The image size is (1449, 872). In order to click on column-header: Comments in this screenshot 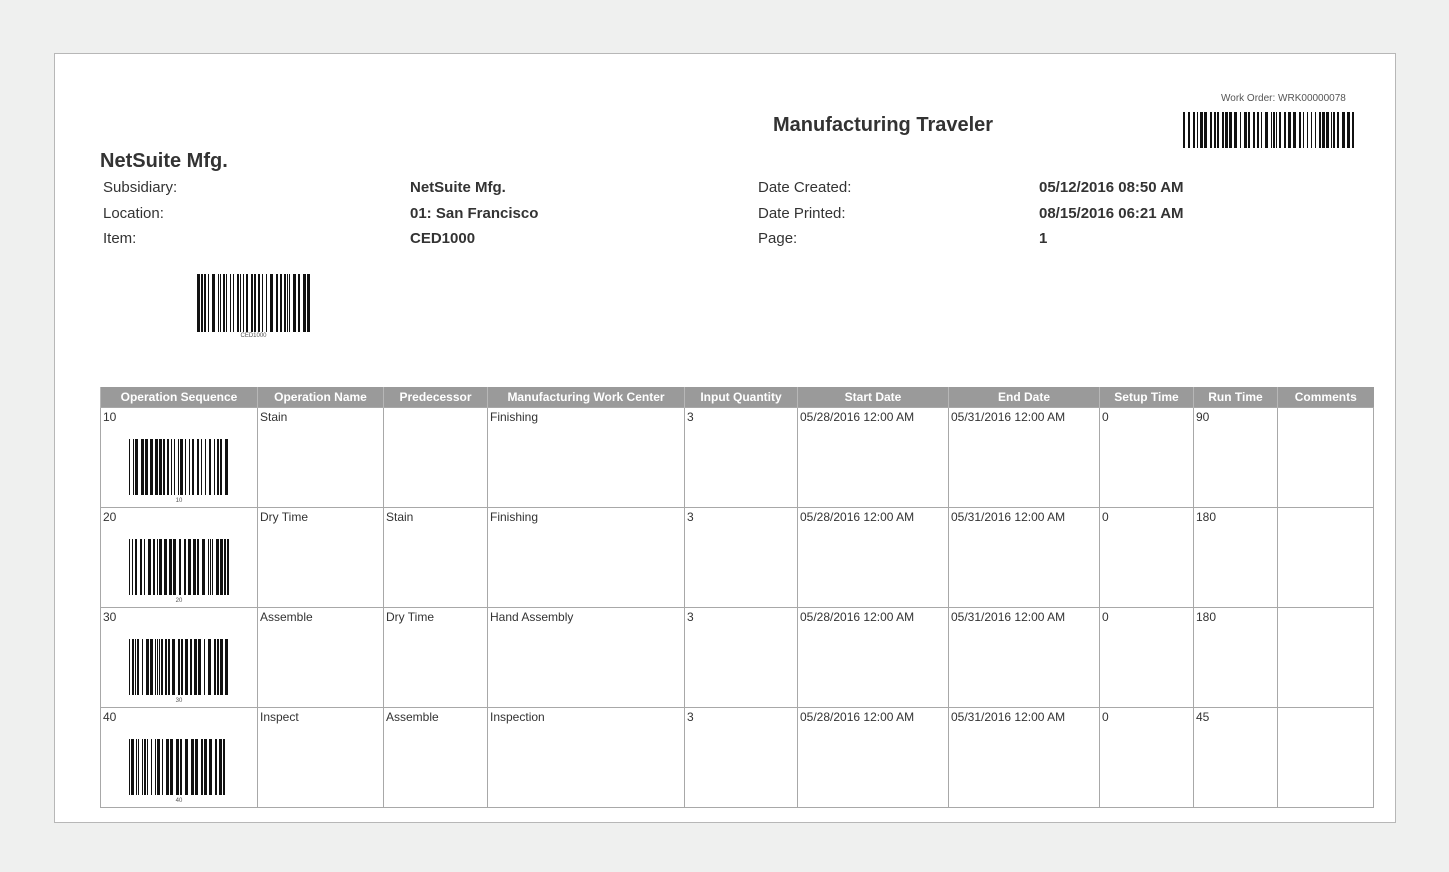, I will do `click(1325, 397)`.